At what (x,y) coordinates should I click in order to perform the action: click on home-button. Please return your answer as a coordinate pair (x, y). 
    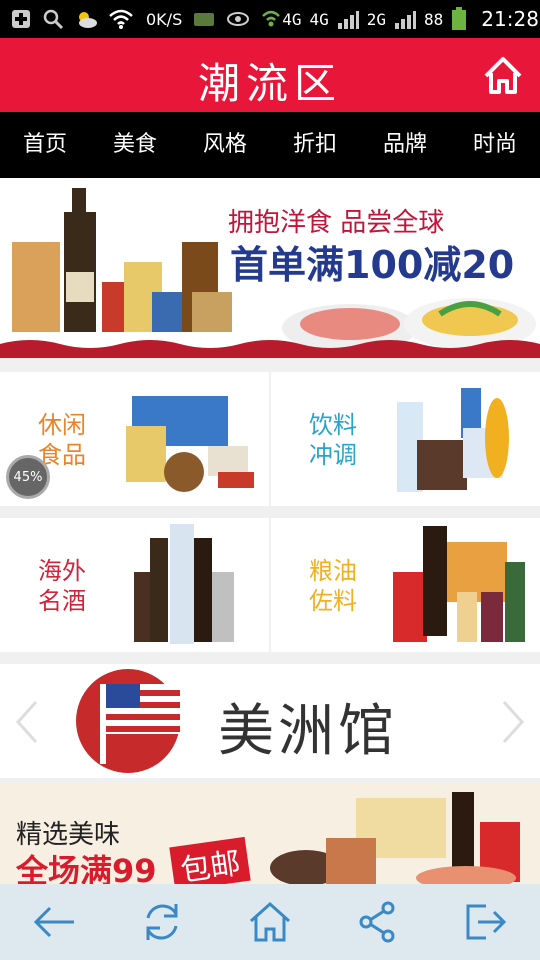
    Looking at the image, I should click on (503, 75).